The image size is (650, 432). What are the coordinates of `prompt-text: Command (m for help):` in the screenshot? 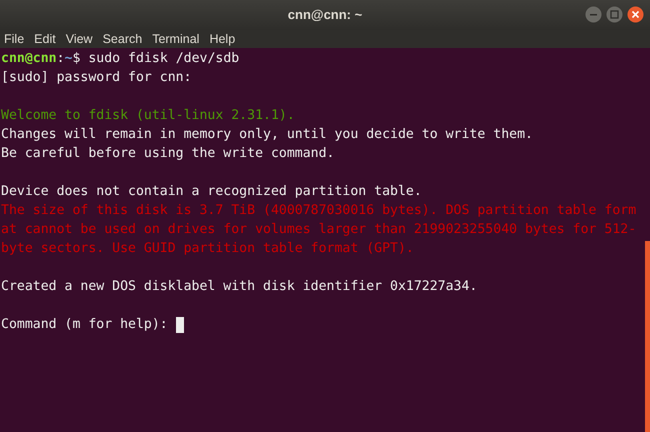 It's located at (84, 325).